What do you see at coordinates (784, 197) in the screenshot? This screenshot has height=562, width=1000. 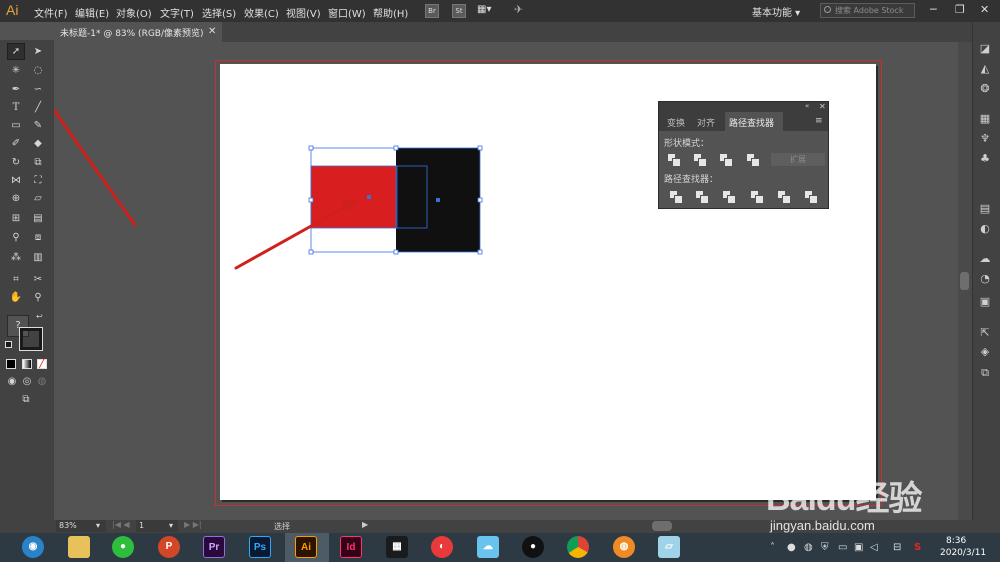 I see `outline-button` at bounding box center [784, 197].